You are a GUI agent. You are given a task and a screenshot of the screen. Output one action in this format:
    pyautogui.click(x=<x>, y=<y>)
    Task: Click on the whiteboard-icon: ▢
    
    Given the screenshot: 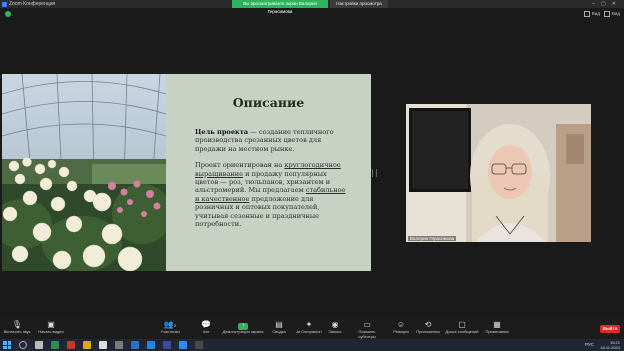 What is the action you would take?
    pyautogui.click(x=462, y=324)
    